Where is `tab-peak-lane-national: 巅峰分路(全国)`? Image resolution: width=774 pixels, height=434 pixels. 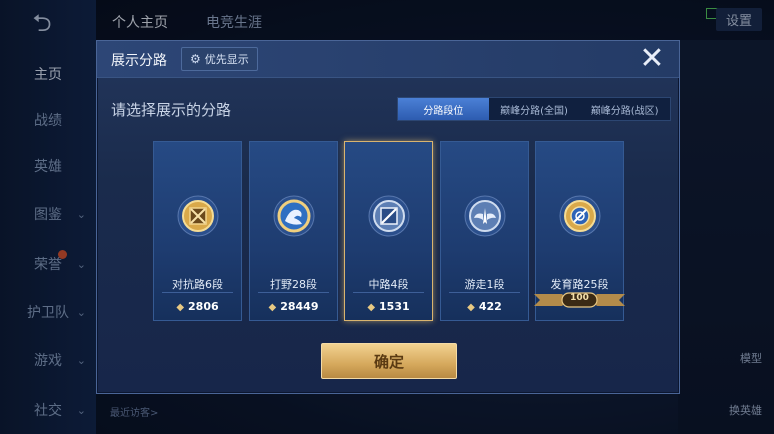 tab-peak-lane-national: 巅峰分路(全国) is located at coordinates (534, 109).